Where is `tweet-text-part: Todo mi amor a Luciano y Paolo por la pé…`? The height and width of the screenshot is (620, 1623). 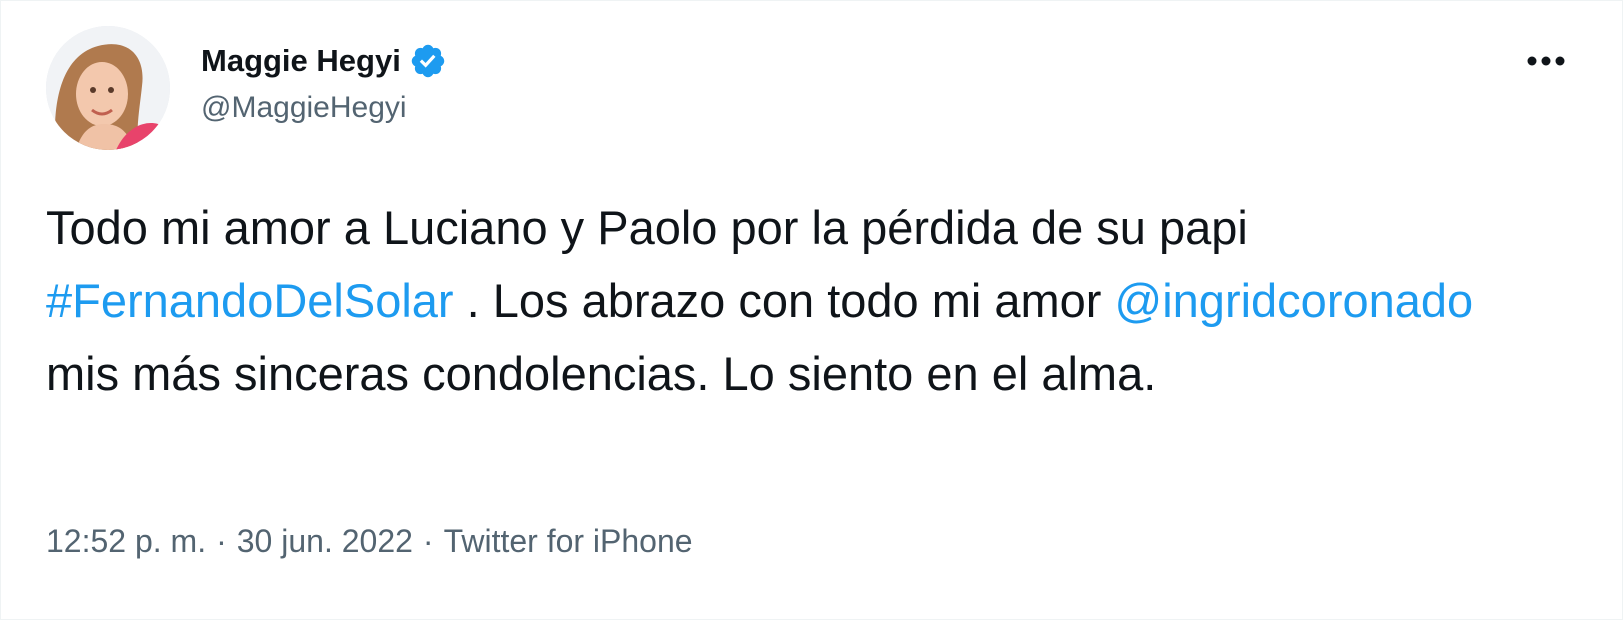 tweet-text-part: Todo mi amor a Luciano y Paolo por la pé… is located at coordinates (647, 227).